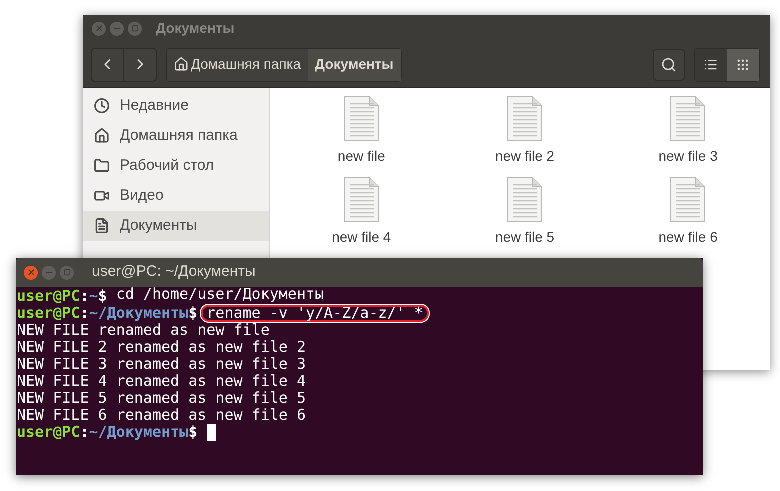 This screenshot has height=491, width=780. I want to click on file-name: new file 6, so click(688, 237).